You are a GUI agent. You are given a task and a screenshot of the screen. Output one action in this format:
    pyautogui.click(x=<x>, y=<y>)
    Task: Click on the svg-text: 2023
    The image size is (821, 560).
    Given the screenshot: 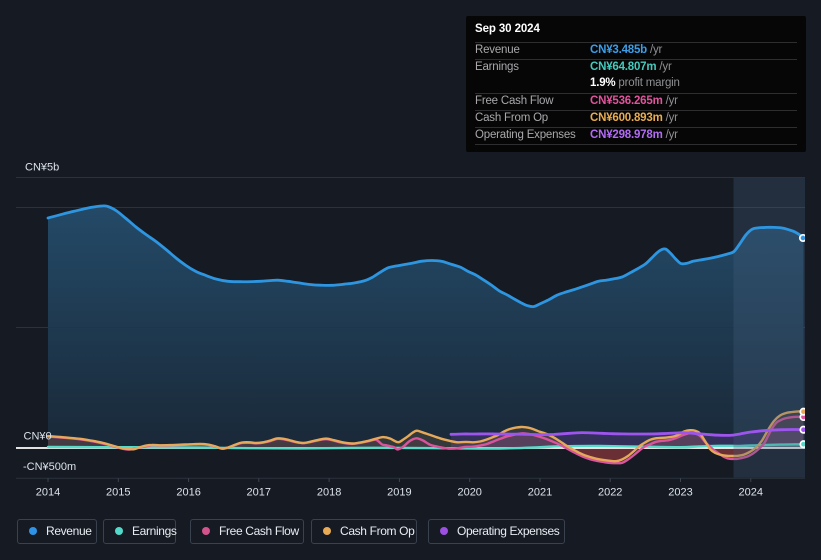 What is the action you would take?
    pyautogui.click(x=680, y=493)
    